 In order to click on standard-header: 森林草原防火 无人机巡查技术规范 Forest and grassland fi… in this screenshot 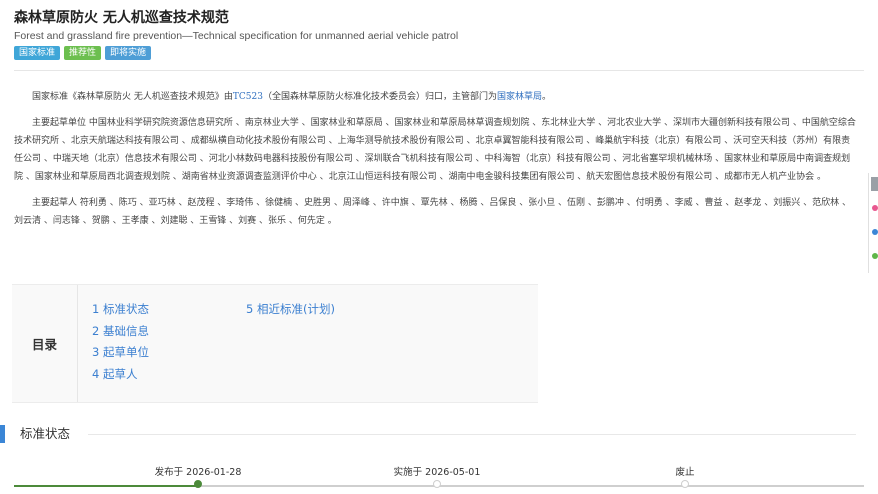, I will do `click(444, 34)`.